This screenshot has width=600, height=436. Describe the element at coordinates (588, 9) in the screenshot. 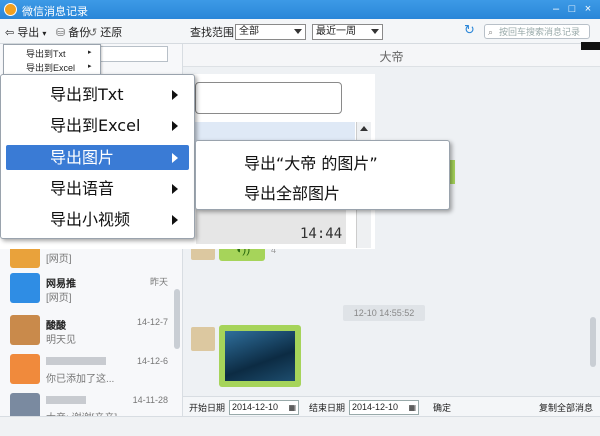

I see `close-button: ×` at that location.